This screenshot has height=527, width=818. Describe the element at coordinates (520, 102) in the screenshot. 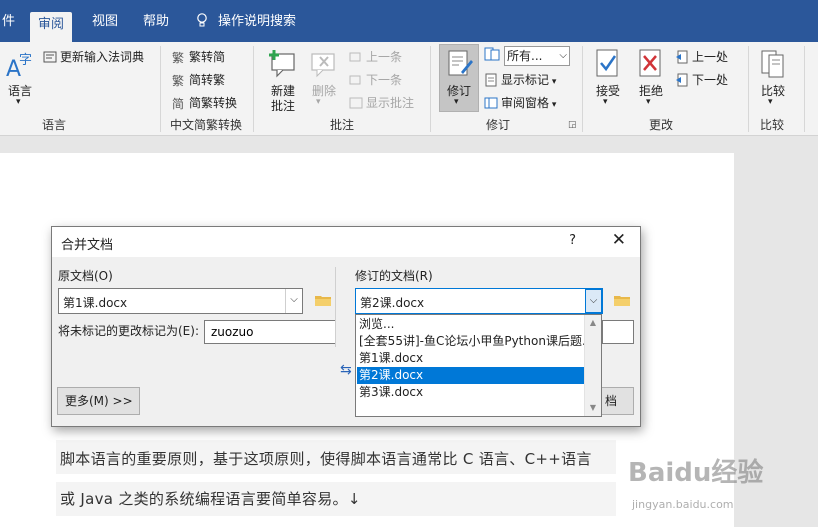

I see `reviewing-pane-button: 审阅窗格 ▾` at that location.